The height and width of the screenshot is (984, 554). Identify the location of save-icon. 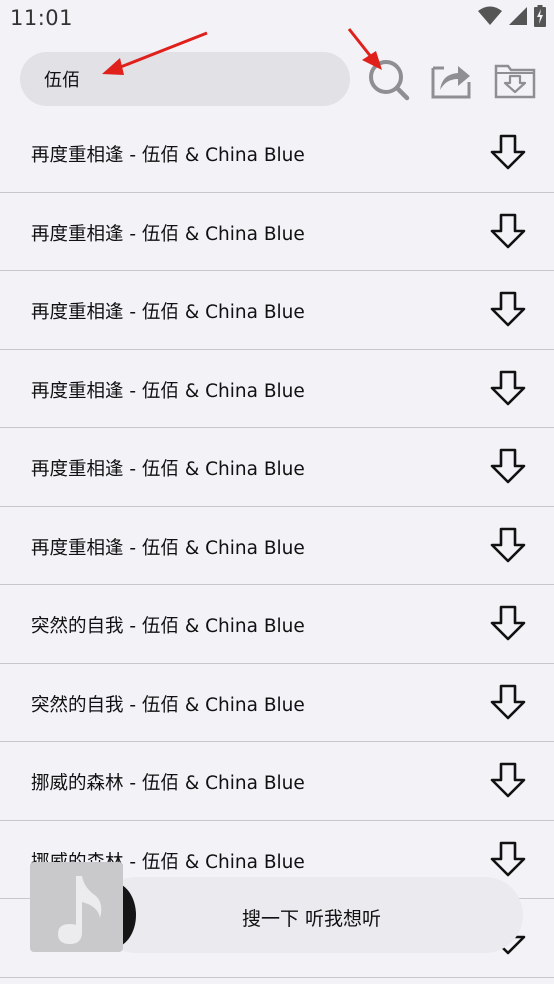
(515, 81).